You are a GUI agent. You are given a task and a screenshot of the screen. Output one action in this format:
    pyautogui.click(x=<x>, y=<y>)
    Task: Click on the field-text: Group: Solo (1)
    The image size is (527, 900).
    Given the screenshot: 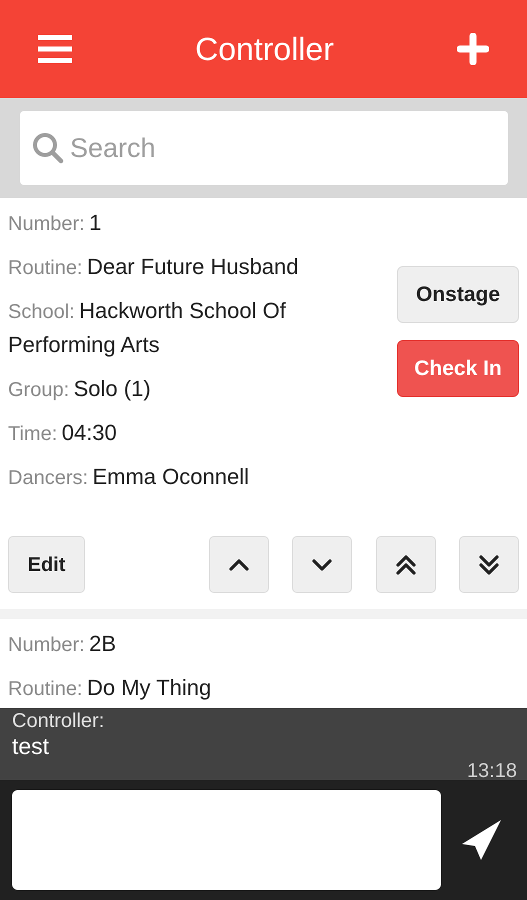 What is the action you would take?
    pyautogui.click(x=80, y=389)
    